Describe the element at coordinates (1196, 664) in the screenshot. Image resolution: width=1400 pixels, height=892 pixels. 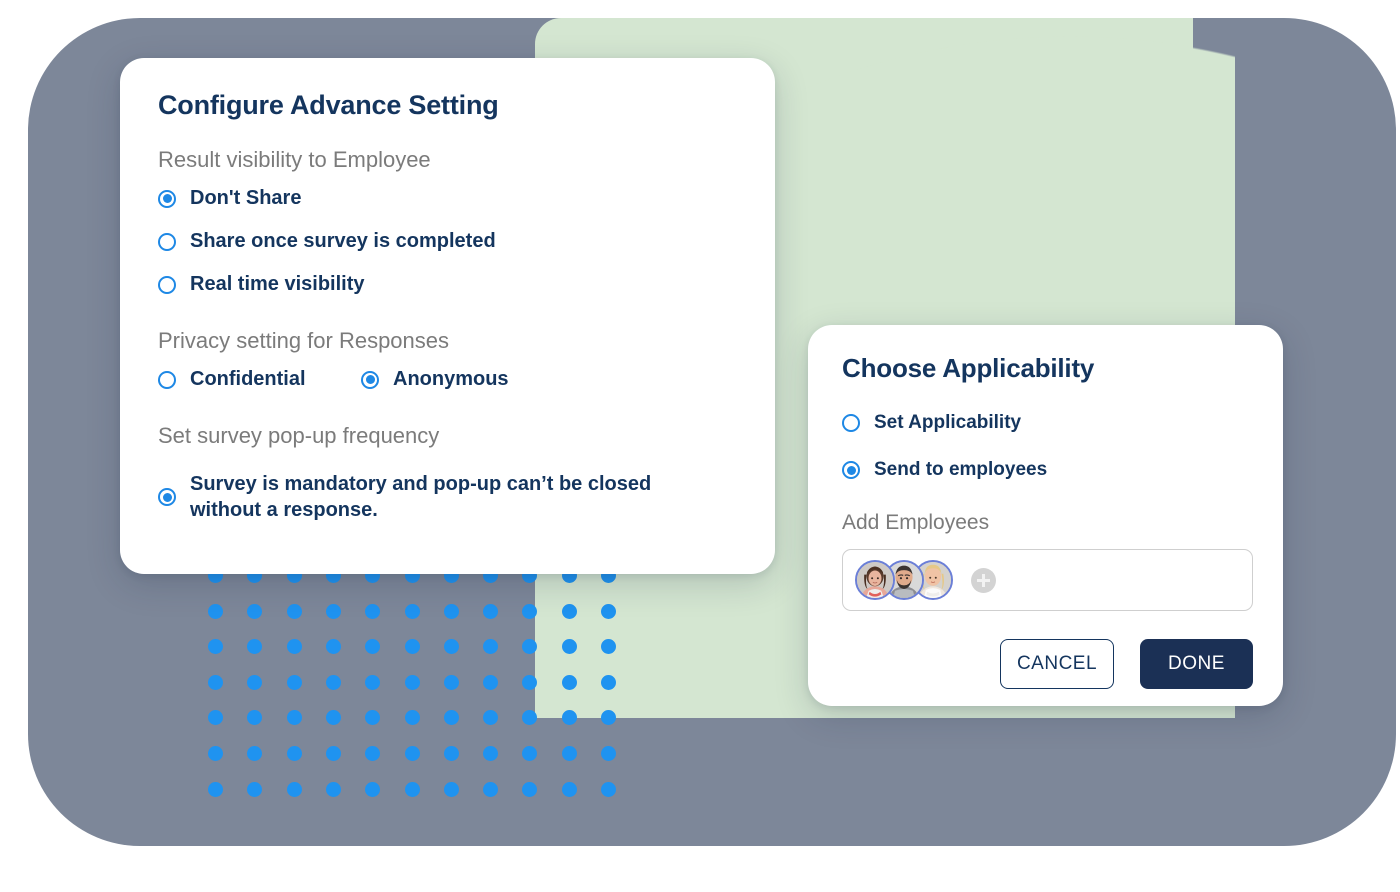
I see `done-button: DONE` at that location.